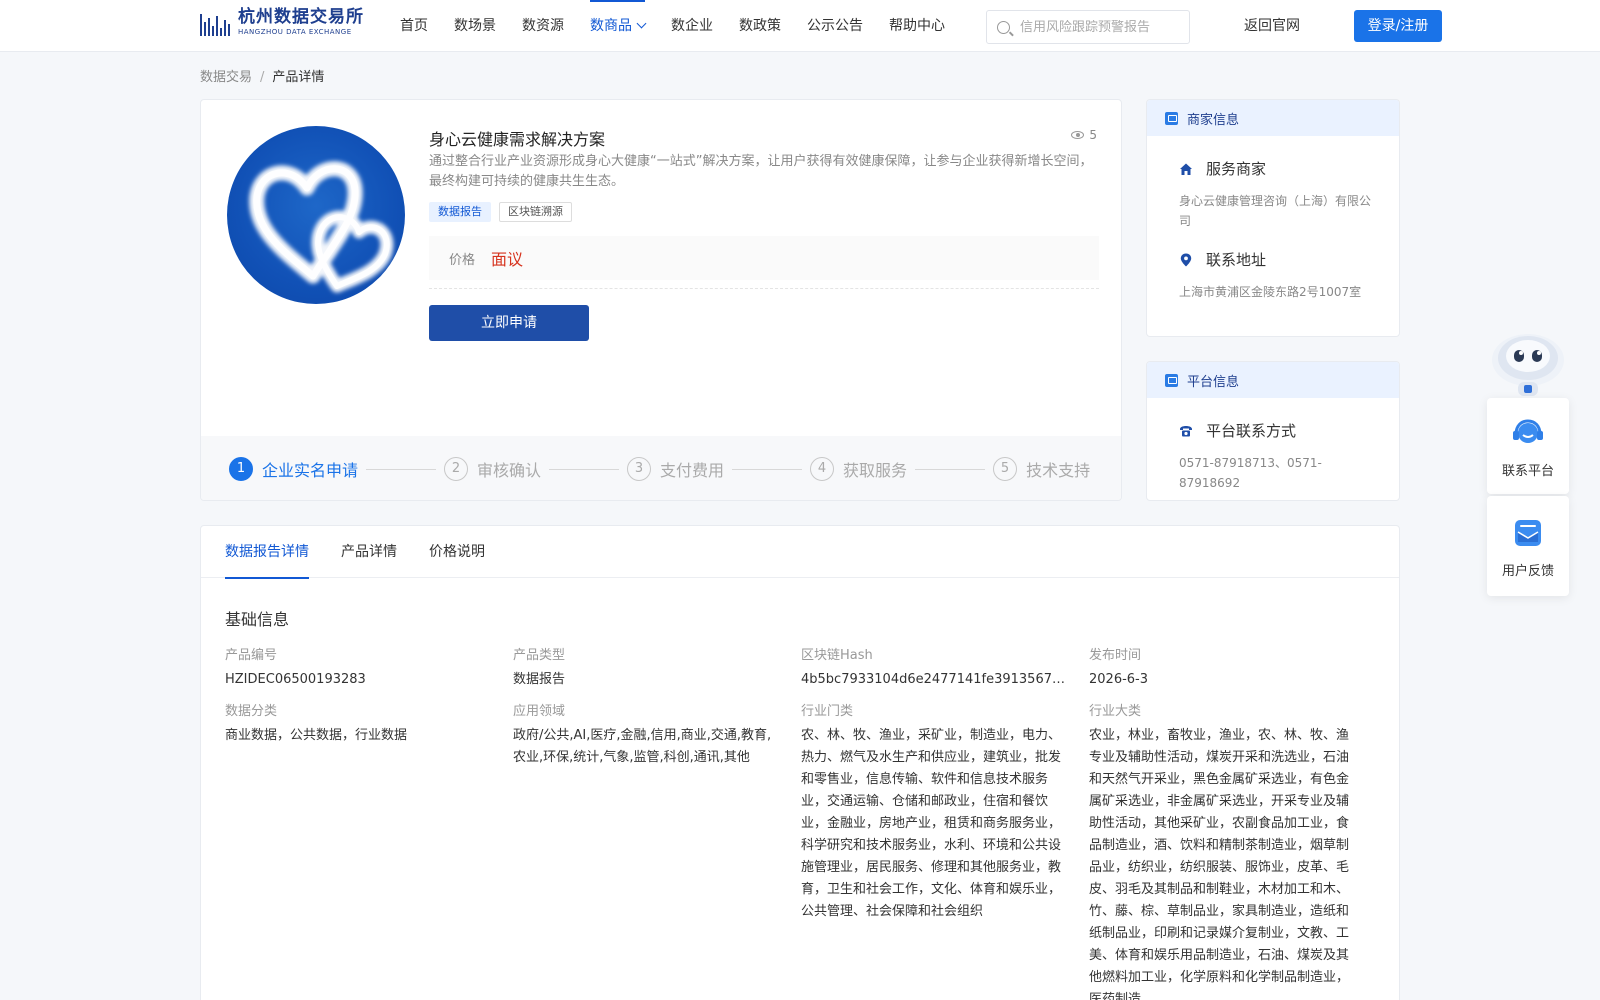 This screenshot has height=1000, width=1600. I want to click on nav-resources: 数资源, so click(543, 26).